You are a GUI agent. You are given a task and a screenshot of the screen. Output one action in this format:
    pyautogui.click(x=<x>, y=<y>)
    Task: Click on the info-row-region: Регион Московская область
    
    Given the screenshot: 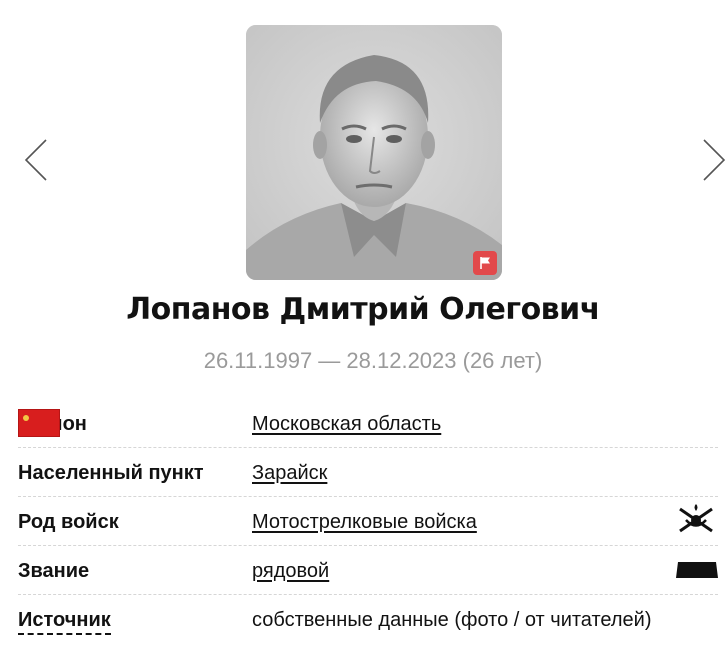 What is the action you would take?
    pyautogui.click(x=368, y=423)
    